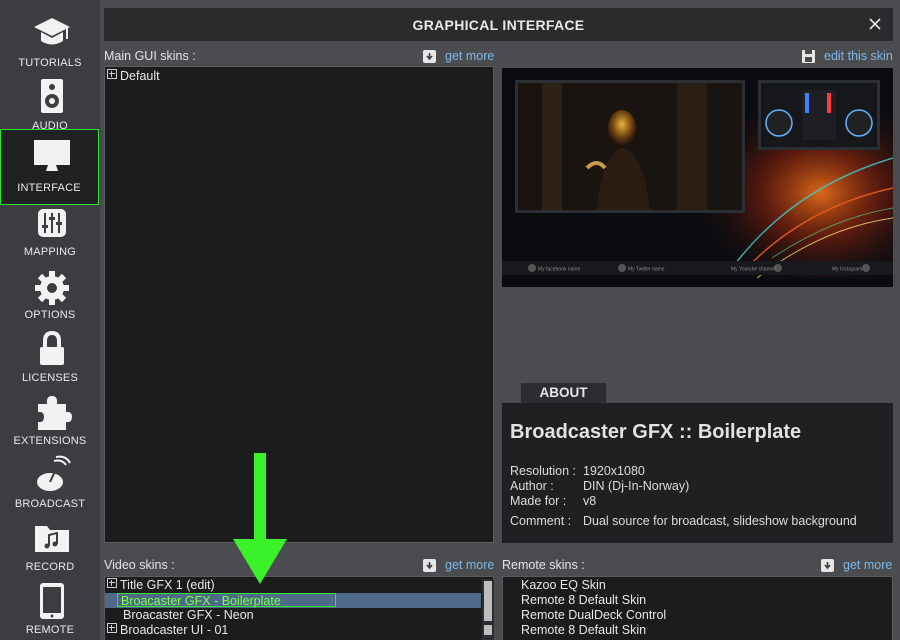  Describe the element at coordinates (858, 56) in the screenshot. I see `edit-this-skin-link: edit this skin` at that location.